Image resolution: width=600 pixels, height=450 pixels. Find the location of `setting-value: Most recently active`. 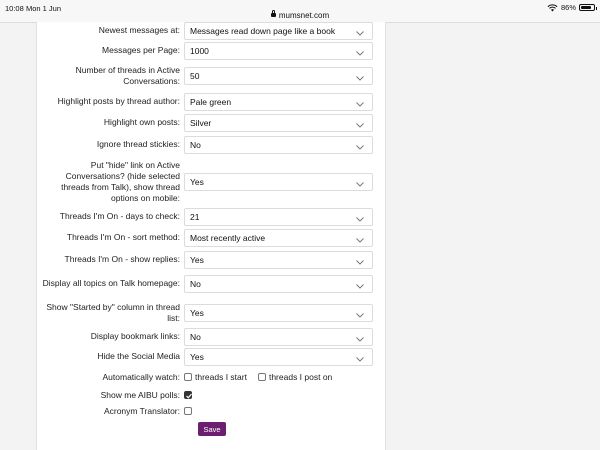

setting-value: Most recently active is located at coordinates (228, 238).